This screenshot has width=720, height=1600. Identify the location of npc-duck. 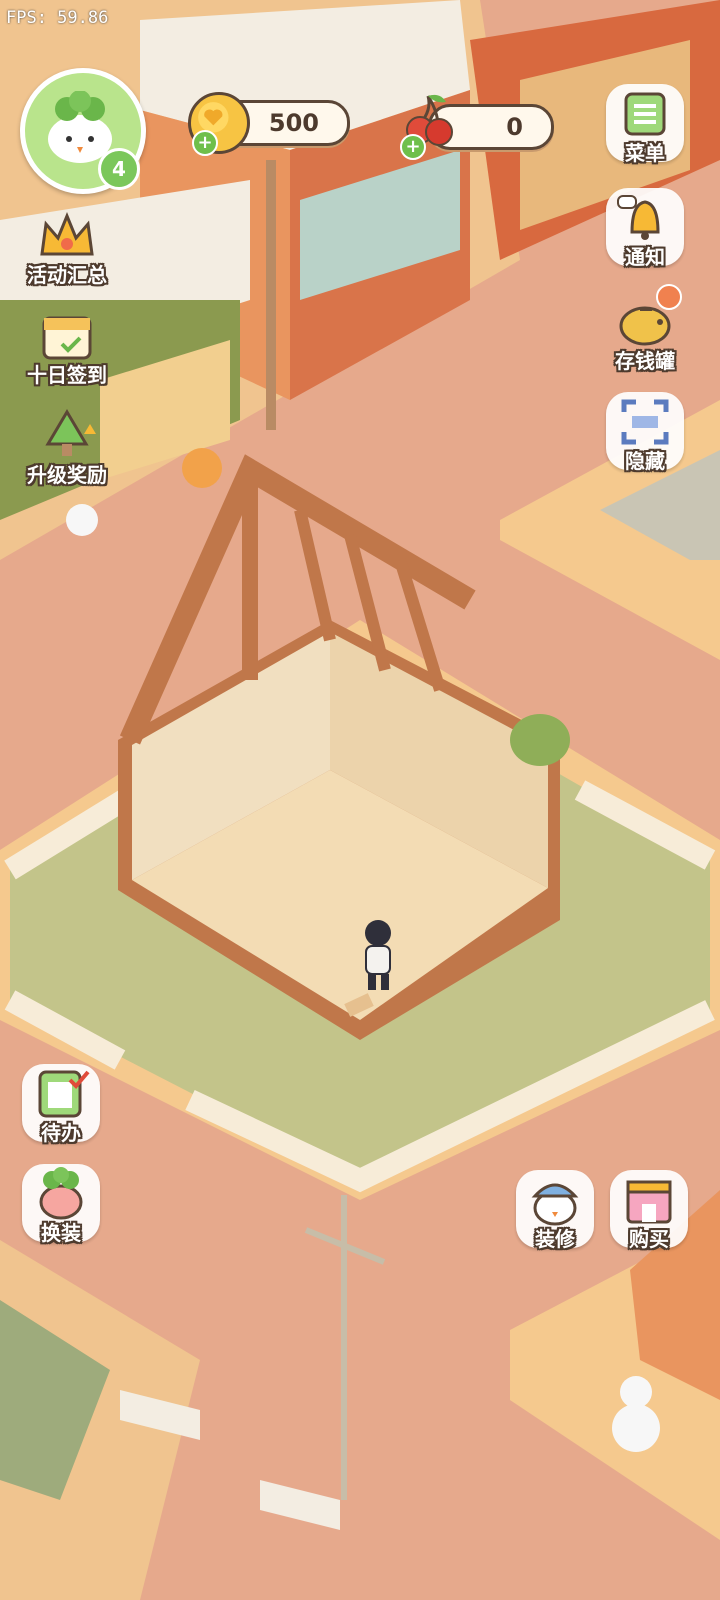
(202, 468).